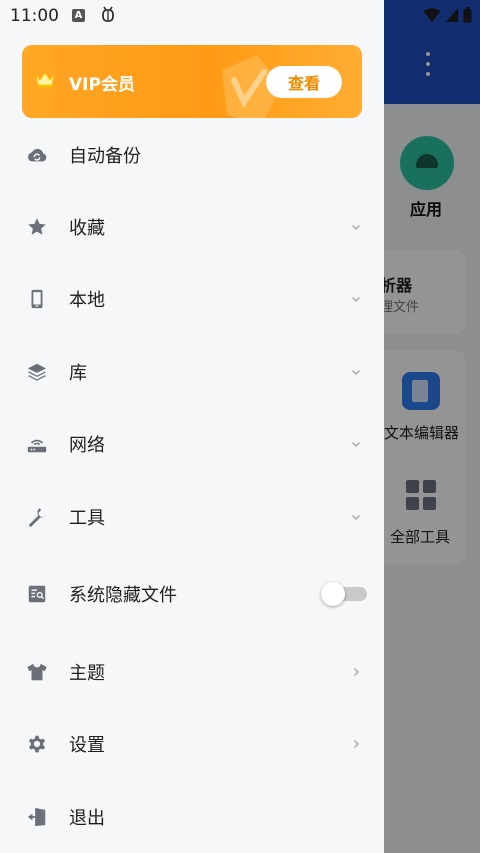  I want to click on menu-label-favorites: 收藏, so click(87, 228).